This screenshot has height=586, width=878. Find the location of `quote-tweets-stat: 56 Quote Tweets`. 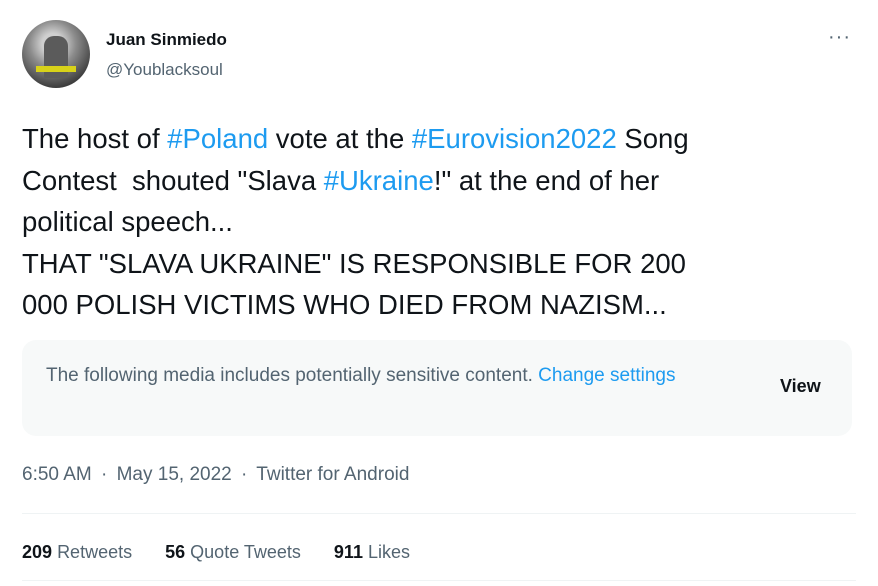

quote-tweets-stat: 56 Quote Tweets is located at coordinates (233, 552).